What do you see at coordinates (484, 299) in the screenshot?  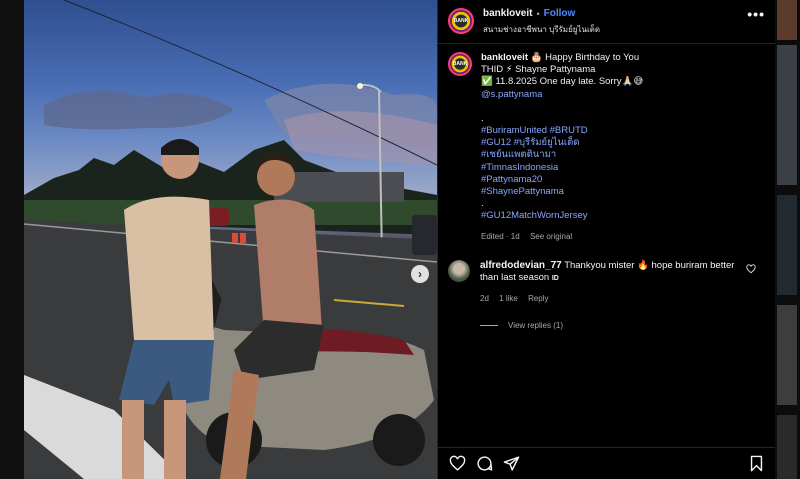 I see `comment-age: 2d` at bounding box center [484, 299].